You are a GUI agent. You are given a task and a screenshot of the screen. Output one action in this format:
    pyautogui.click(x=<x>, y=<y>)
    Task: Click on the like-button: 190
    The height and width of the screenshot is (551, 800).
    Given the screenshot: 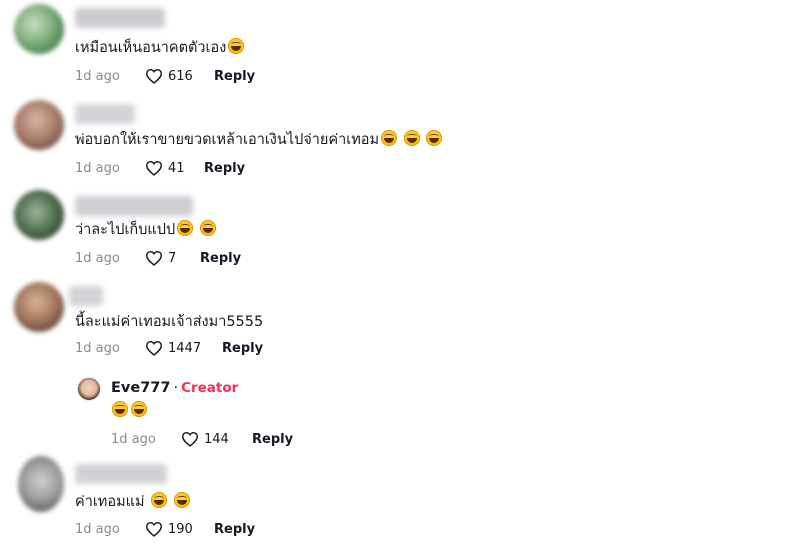 What is the action you would take?
    pyautogui.click(x=176, y=529)
    